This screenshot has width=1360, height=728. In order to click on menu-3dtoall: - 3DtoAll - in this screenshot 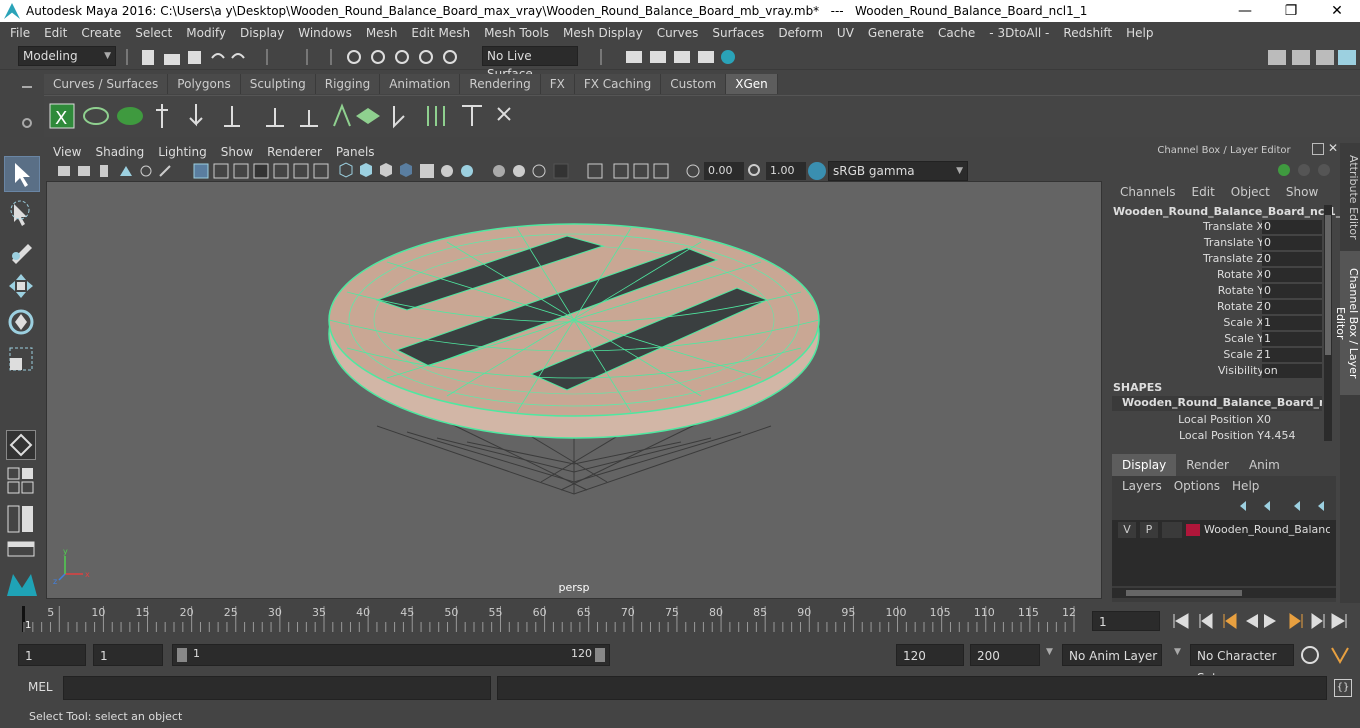, I will do `click(1019, 33)`.